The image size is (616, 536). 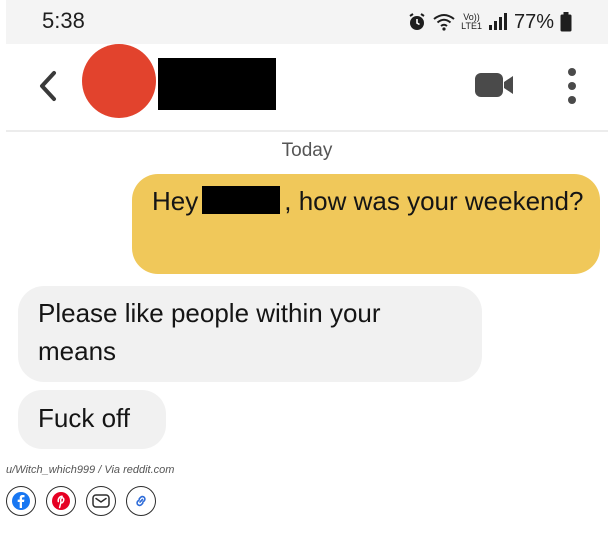 What do you see at coordinates (366, 224) in the screenshot?
I see `sent-message: Hey , how was your weekend?` at bounding box center [366, 224].